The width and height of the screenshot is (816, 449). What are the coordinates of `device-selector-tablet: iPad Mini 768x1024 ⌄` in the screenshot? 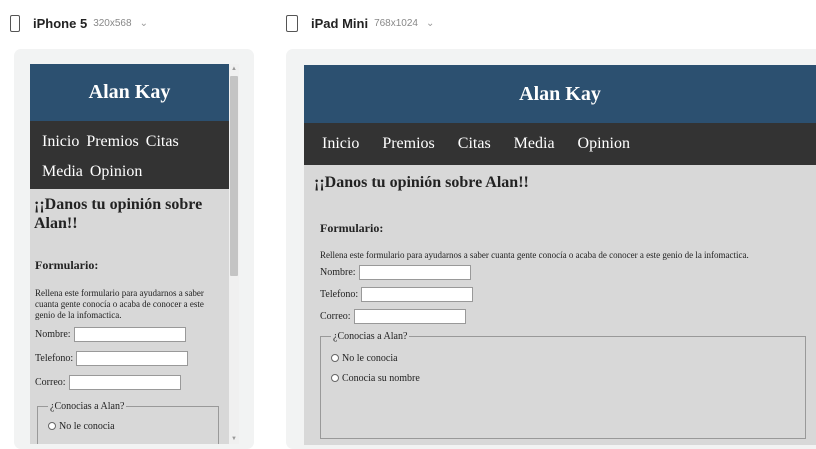 It's located at (360, 23).